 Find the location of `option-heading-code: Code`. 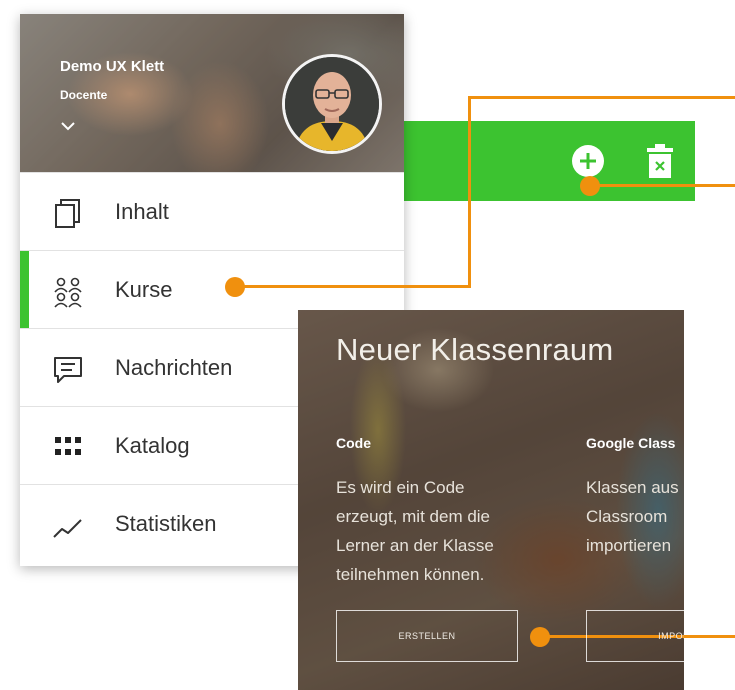

option-heading-code: Code is located at coordinates (353, 443).